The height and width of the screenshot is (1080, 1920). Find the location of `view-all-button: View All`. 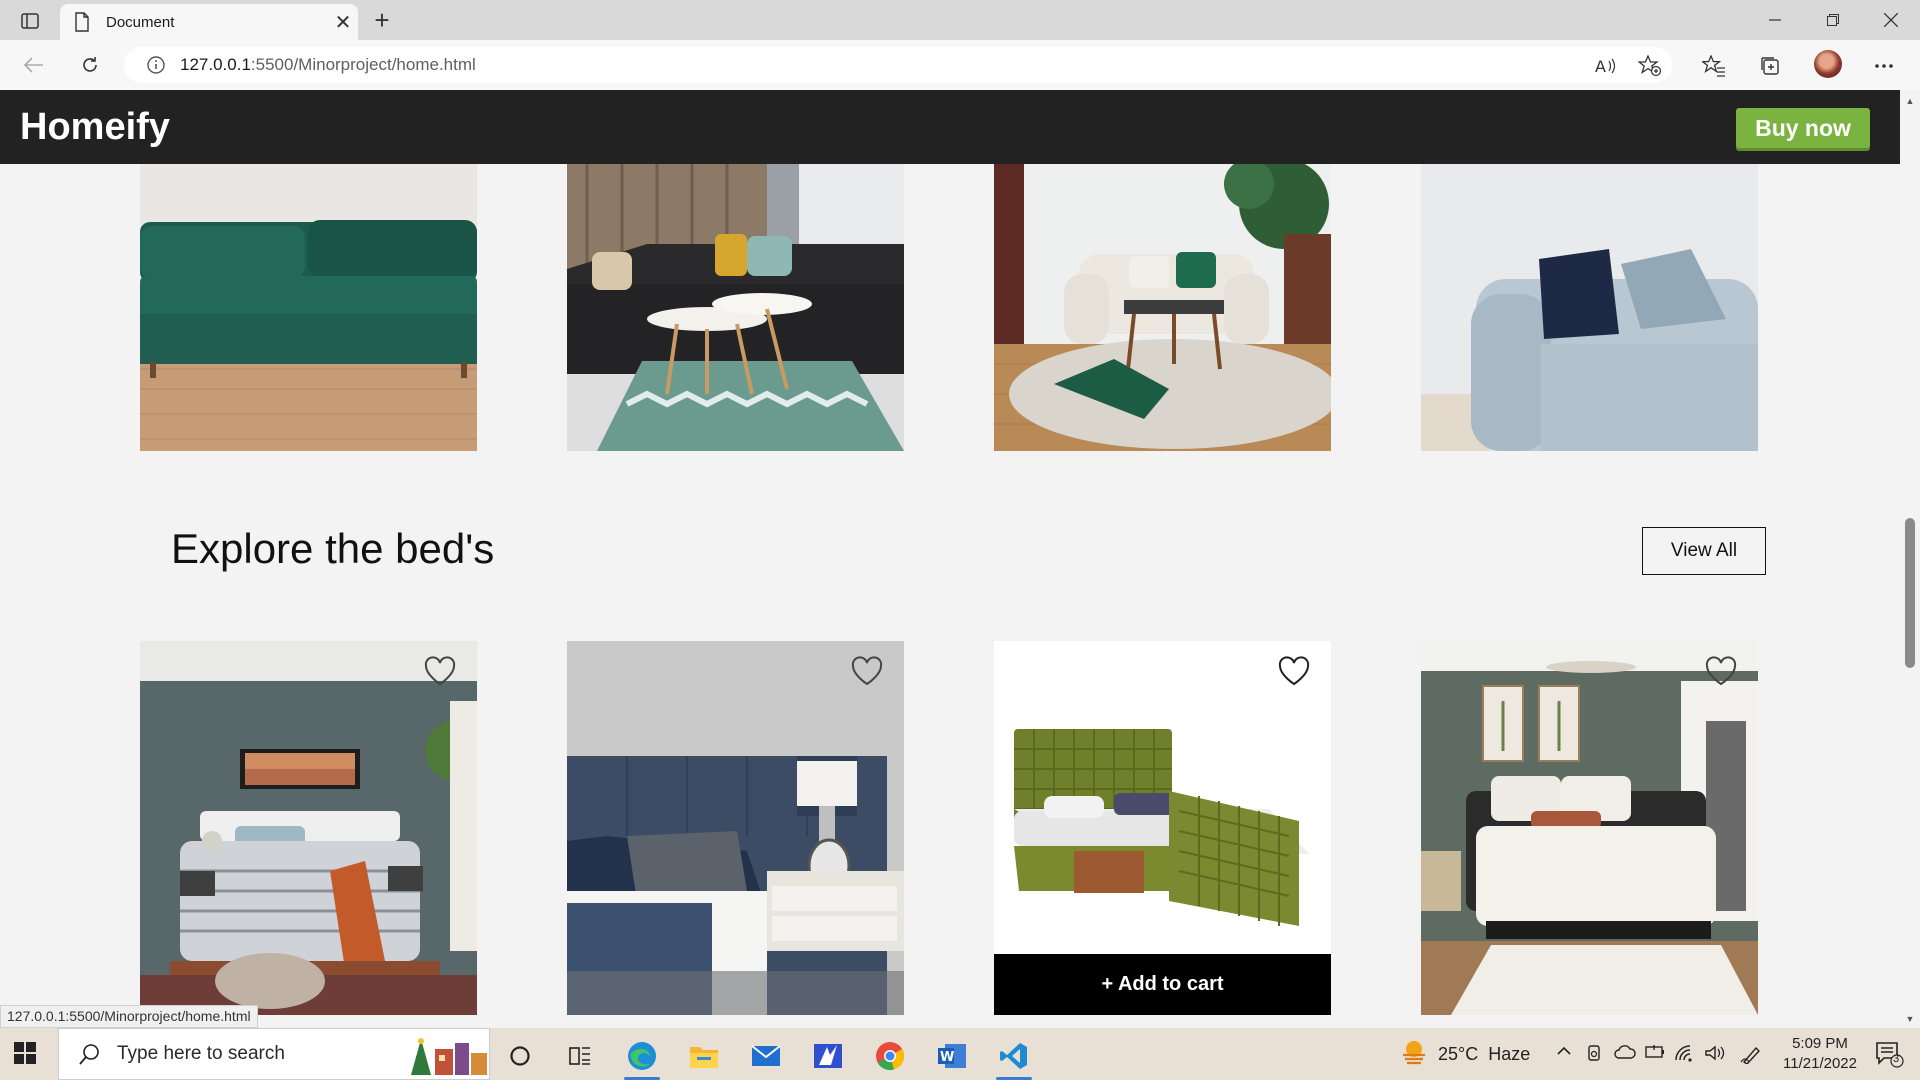

view-all-button: View All is located at coordinates (1704, 551).